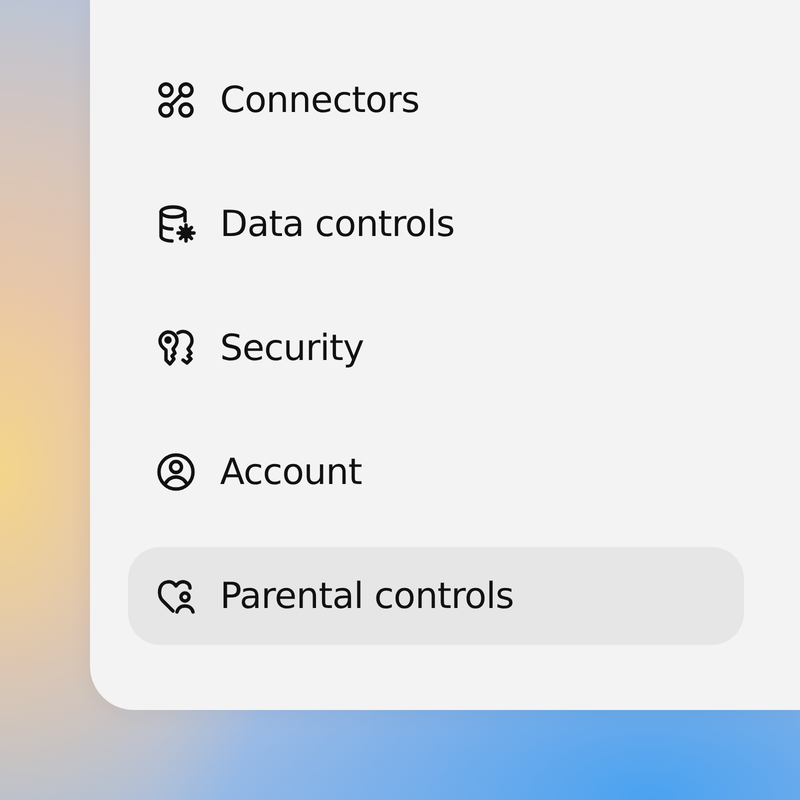 The image size is (800, 800). I want to click on menu-item: Connectors, so click(436, 100).